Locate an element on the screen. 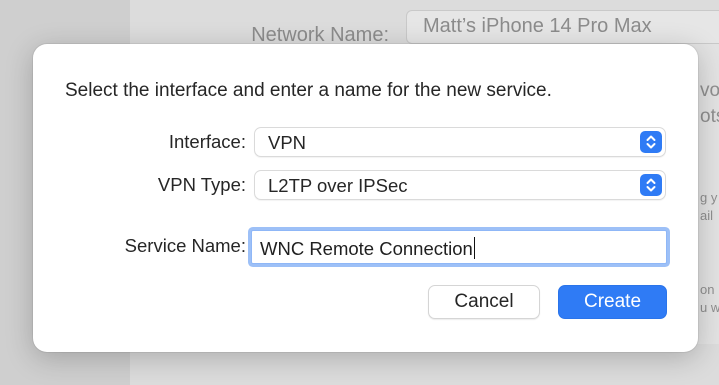 The height and width of the screenshot is (385, 719). vpn-type-popup: L2TP over IPSec is located at coordinates (460, 185).